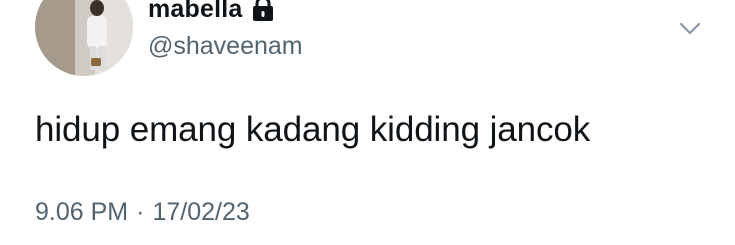 The image size is (735, 245). I want to click on display-name-text: mabella, so click(195, 11).